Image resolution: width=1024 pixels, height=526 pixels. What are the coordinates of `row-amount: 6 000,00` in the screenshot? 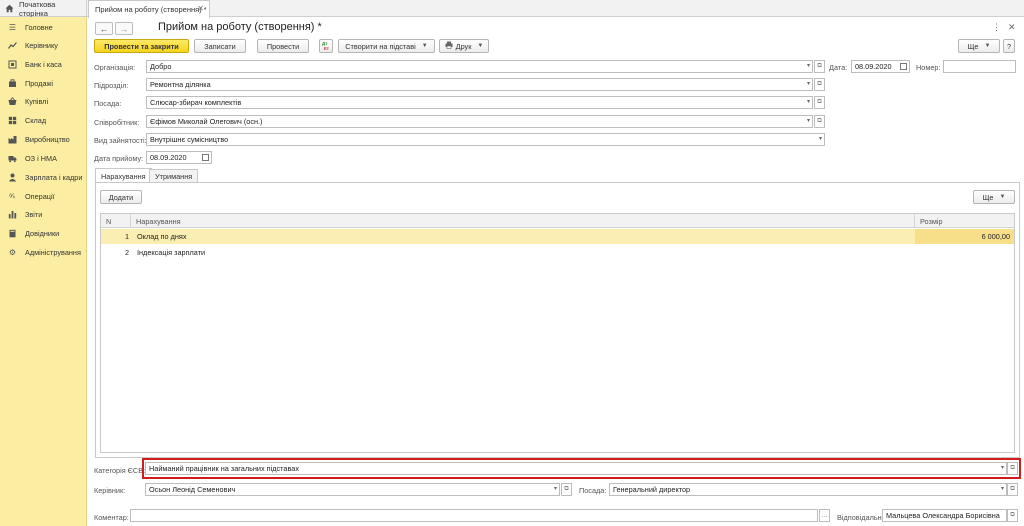 It's located at (964, 236).